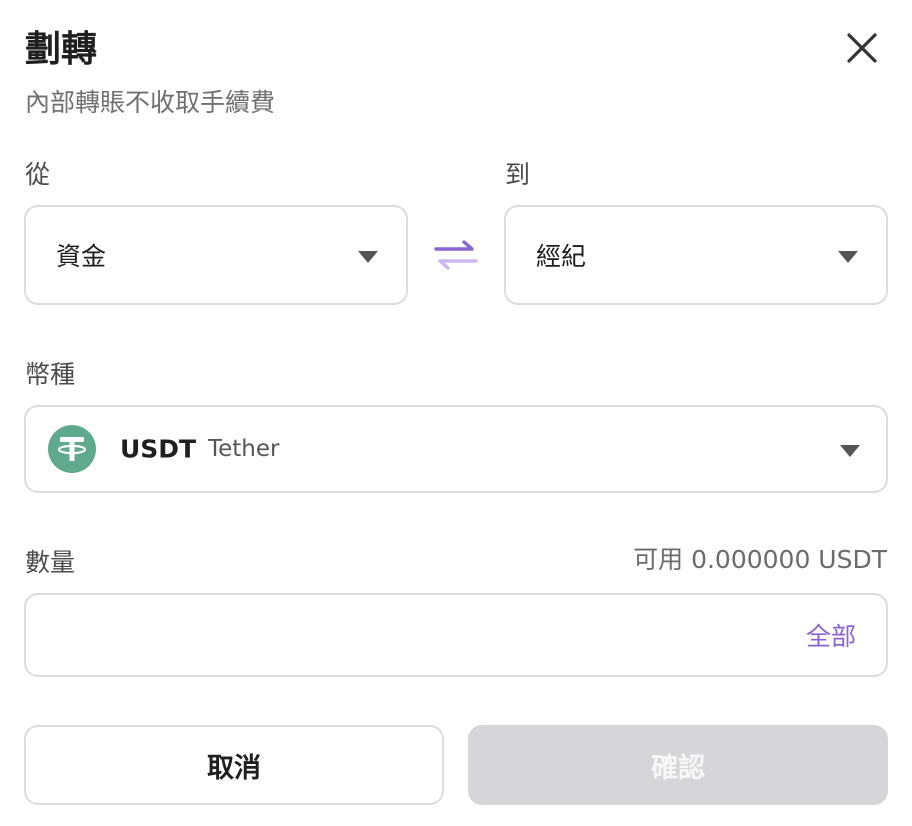 This screenshot has width=912, height=826. Describe the element at coordinates (561, 256) in the screenshot. I see `to-account-value: 經紀` at that location.